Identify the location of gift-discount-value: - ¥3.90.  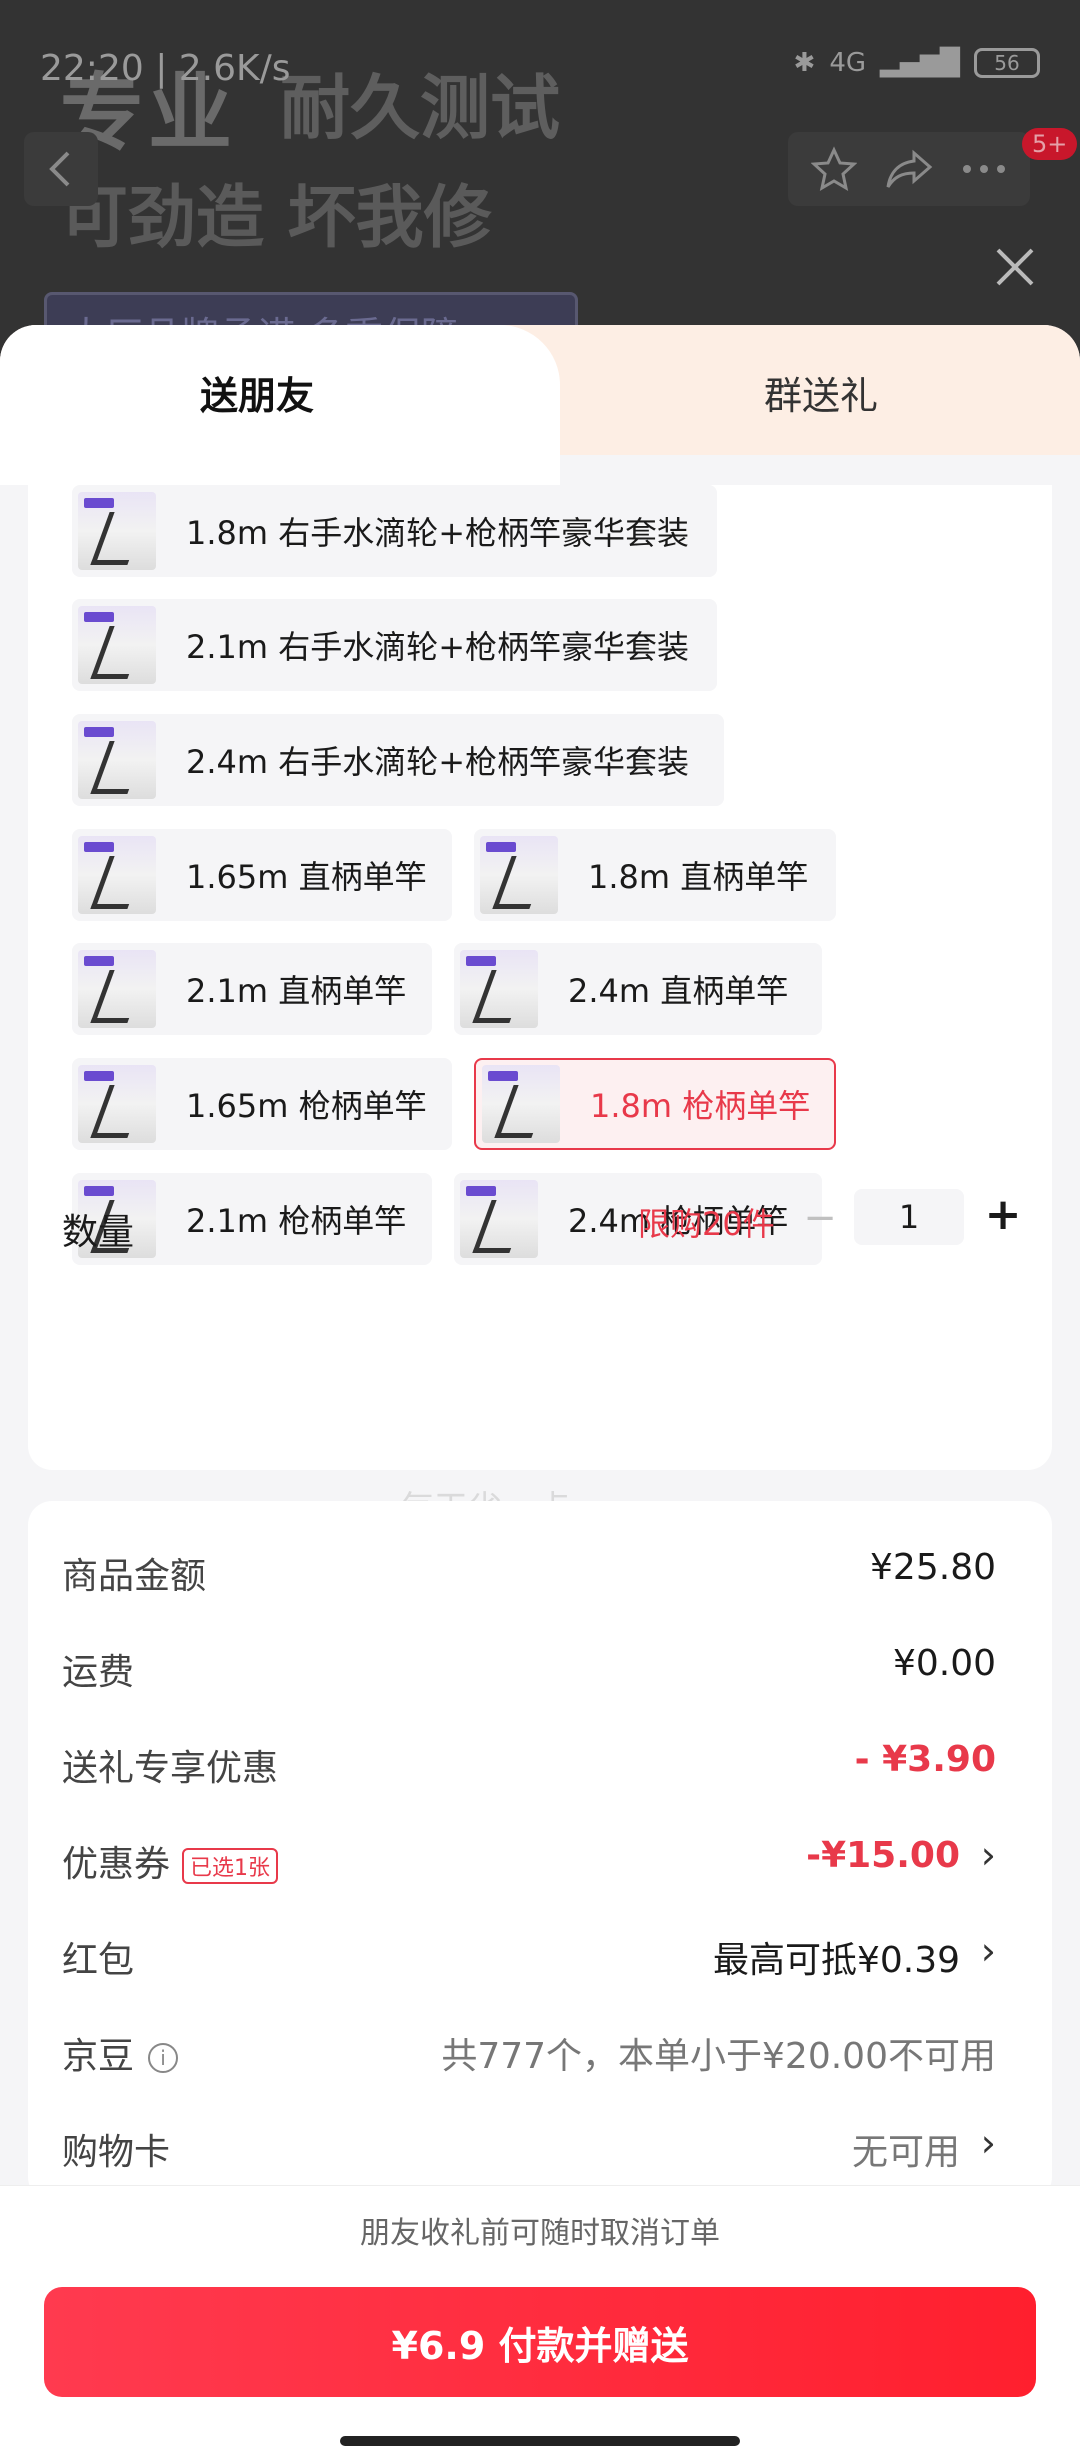
(925, 1759).